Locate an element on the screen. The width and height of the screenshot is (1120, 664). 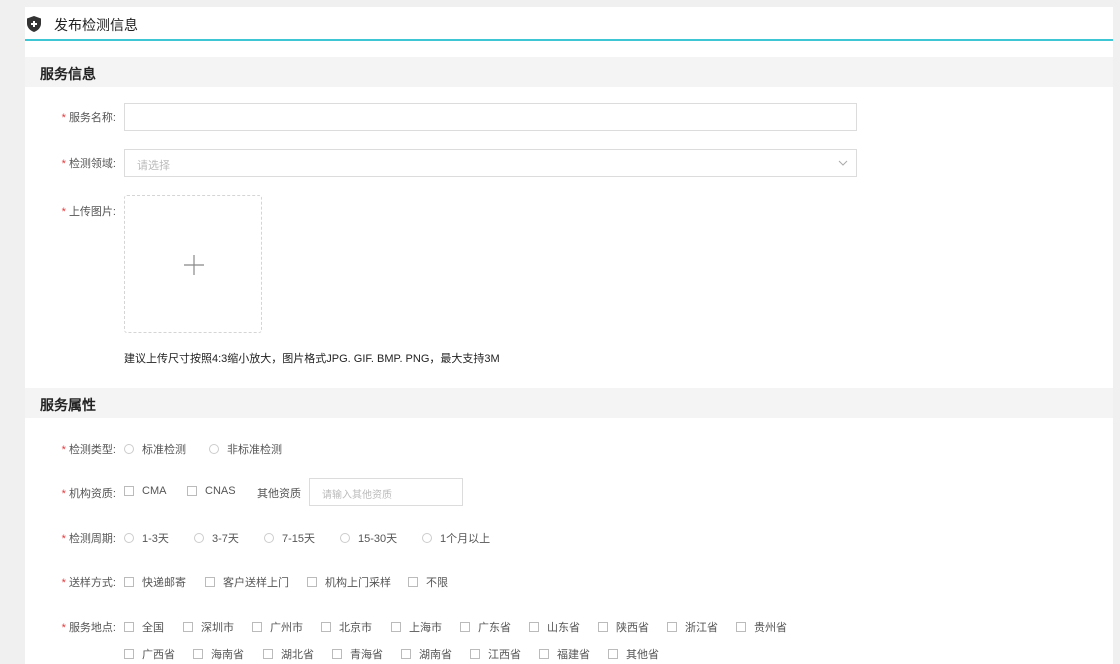
detect-type-label: * 检测类型: is located at coordinates (88, 450).